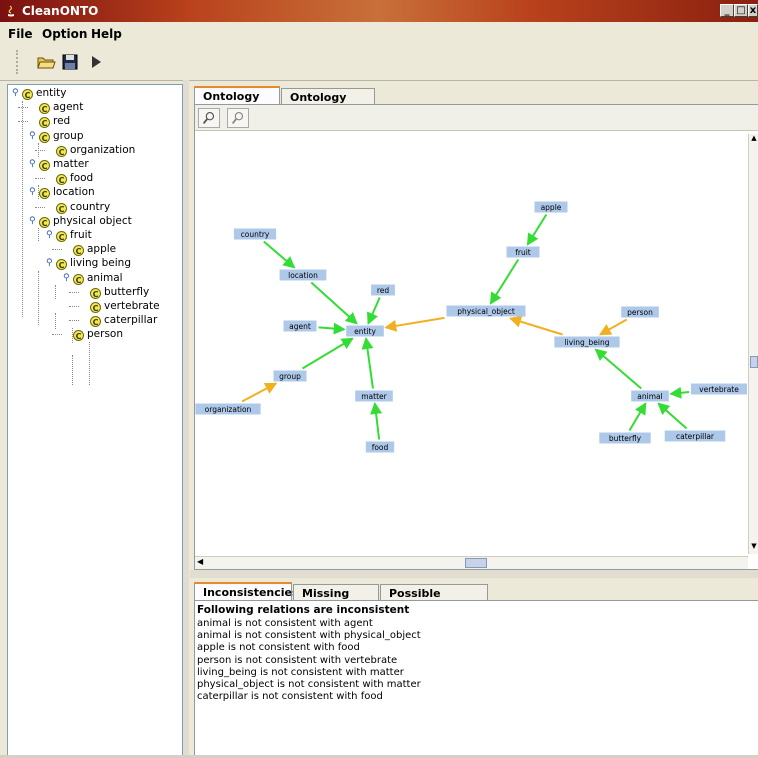 This screenshot has height=758, width=758. What do you see at coordinates (303, 275) in the screenshot?
I see `graph-node-location: location` at bounding box center [303, 275].